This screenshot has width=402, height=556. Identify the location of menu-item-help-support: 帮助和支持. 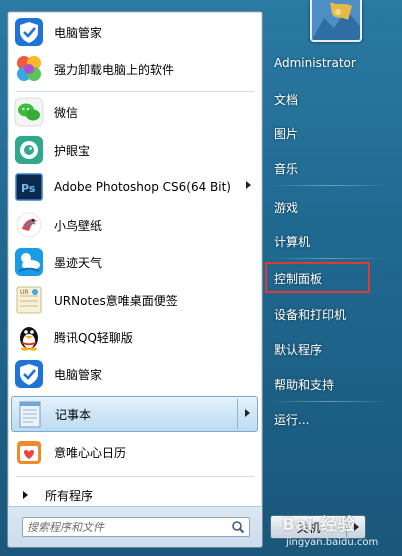
(322, 384).